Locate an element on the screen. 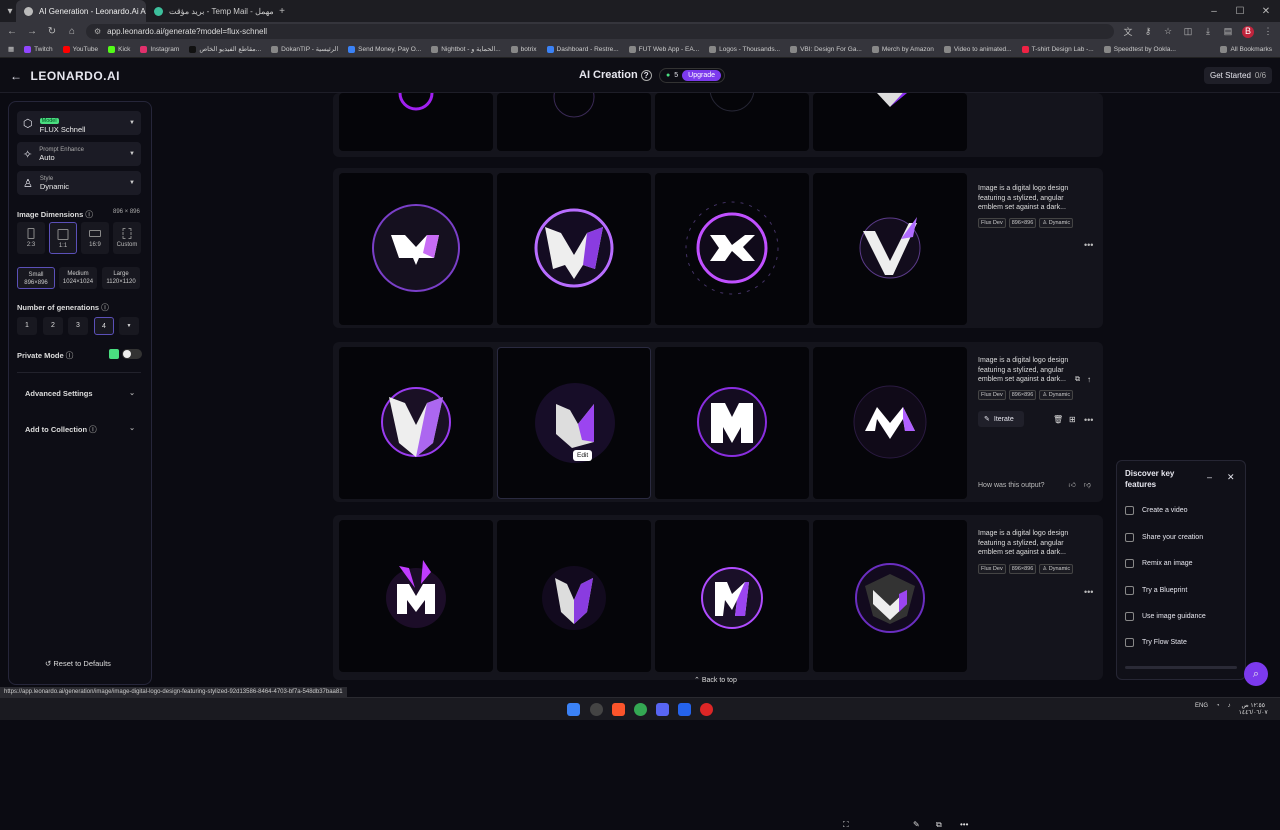  windows-start-icon is located at coordinates (573, 709).